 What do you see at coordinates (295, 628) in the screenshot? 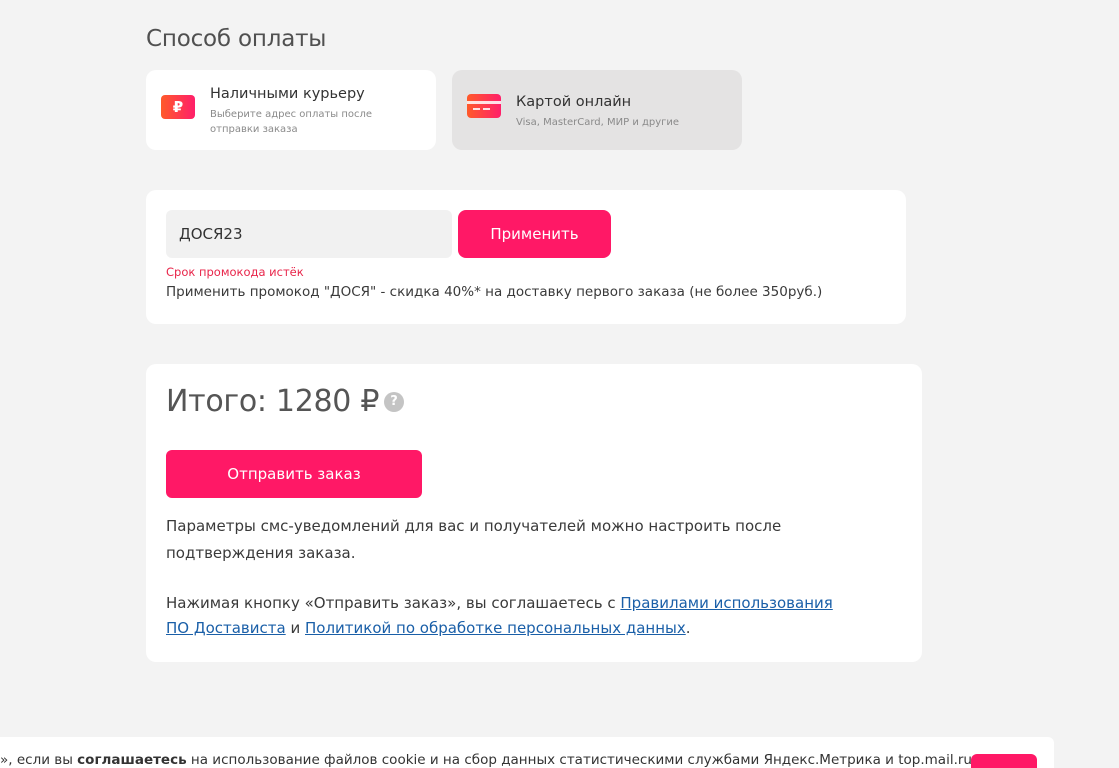
I see `terms-agreement-and: и` at bounding box center [295, 628].